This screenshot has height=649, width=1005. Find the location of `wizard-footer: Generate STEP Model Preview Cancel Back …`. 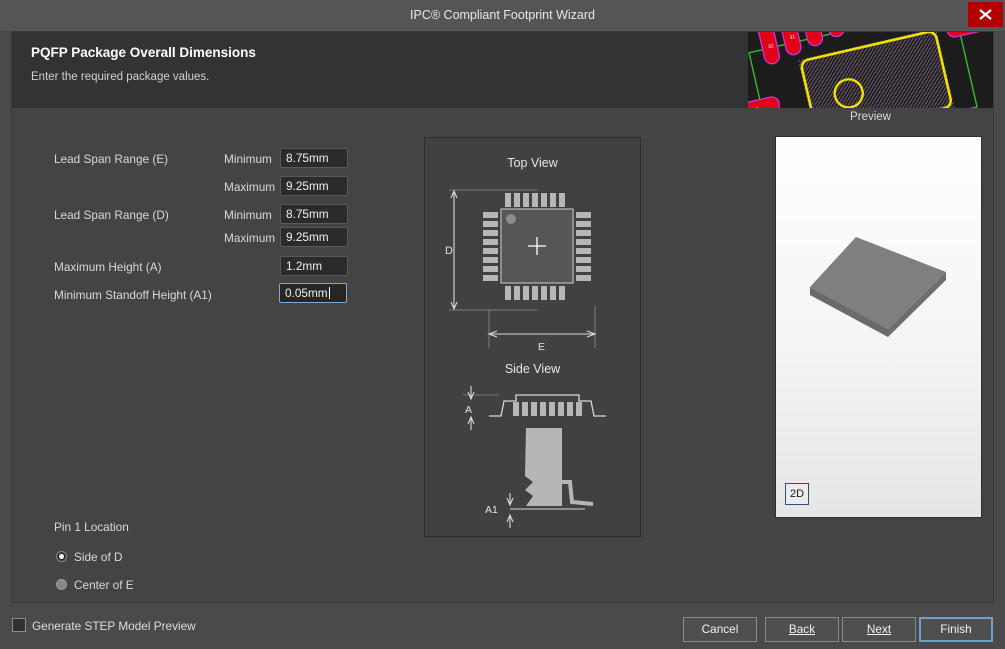

wizard-footer: Generate STEP Model Preview Cancel Back … is located at coordinates (502, 626).